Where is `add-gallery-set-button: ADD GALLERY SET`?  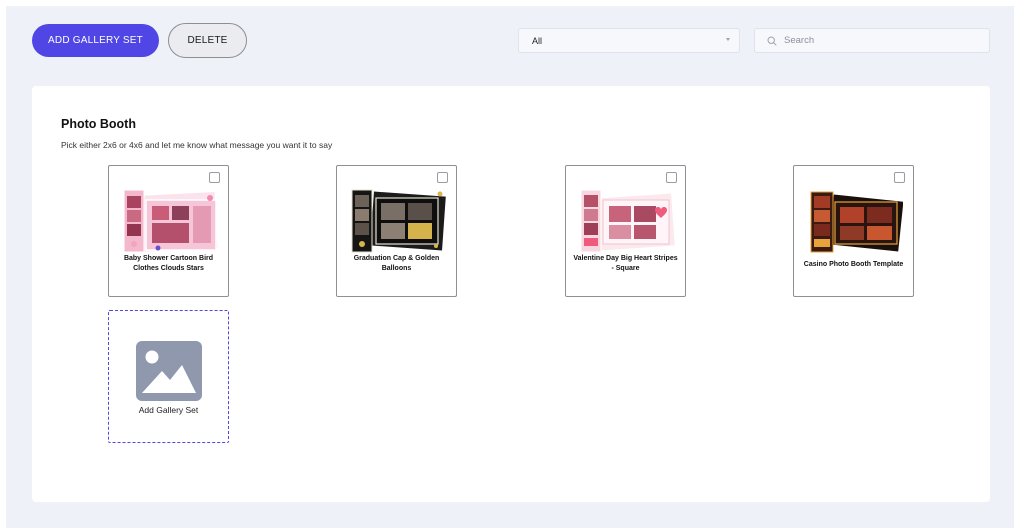 add-gallery-set-button: ADD GALLERY SET is located at coordinates (95, 40).